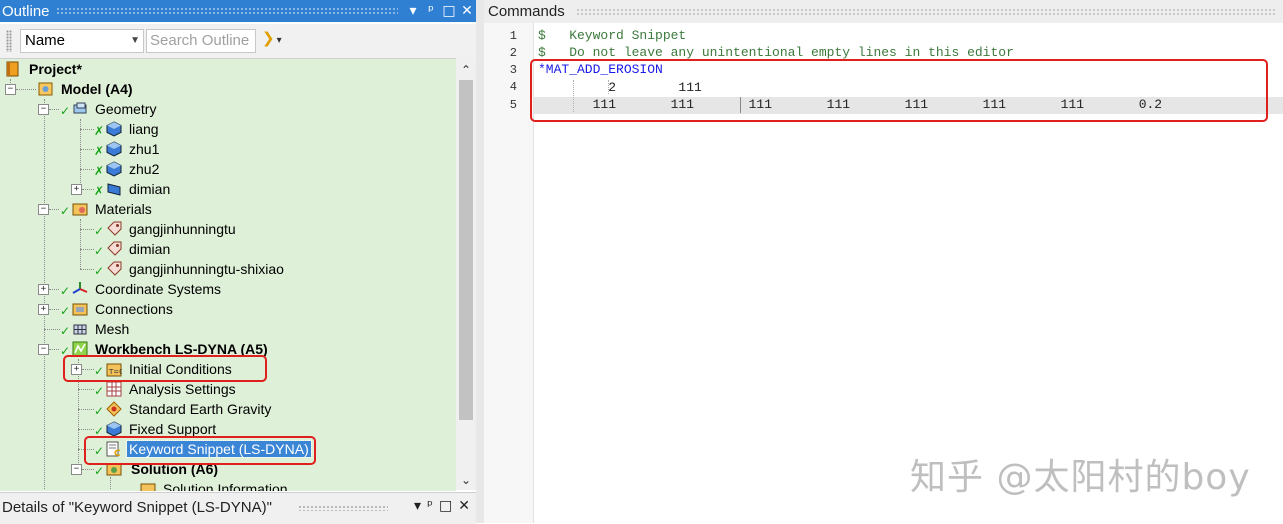  I want to click on tree-item-body: ✗ zhu1, so click(228, 149).